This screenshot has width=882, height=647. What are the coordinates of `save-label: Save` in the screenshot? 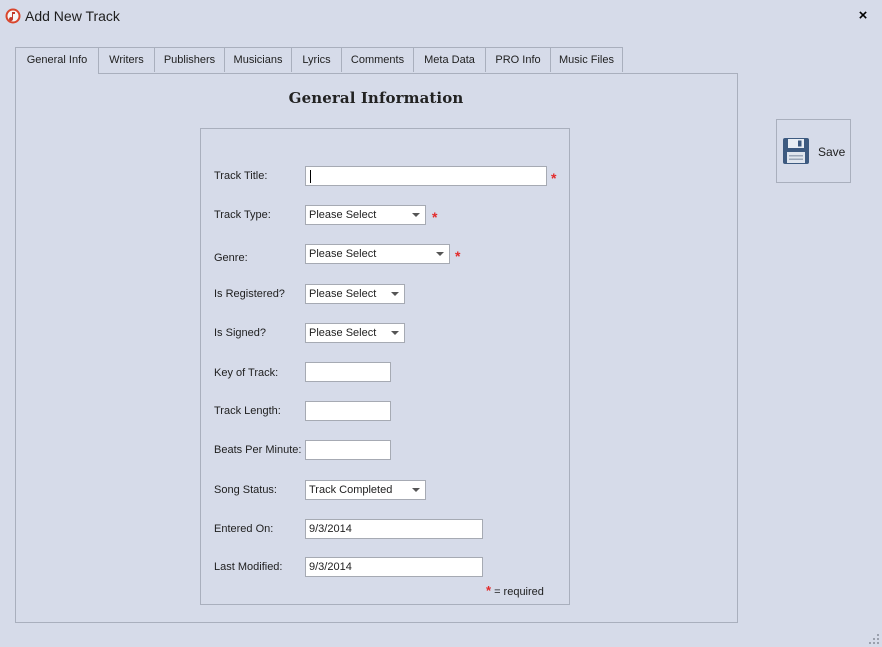 It's located at (832, 152).